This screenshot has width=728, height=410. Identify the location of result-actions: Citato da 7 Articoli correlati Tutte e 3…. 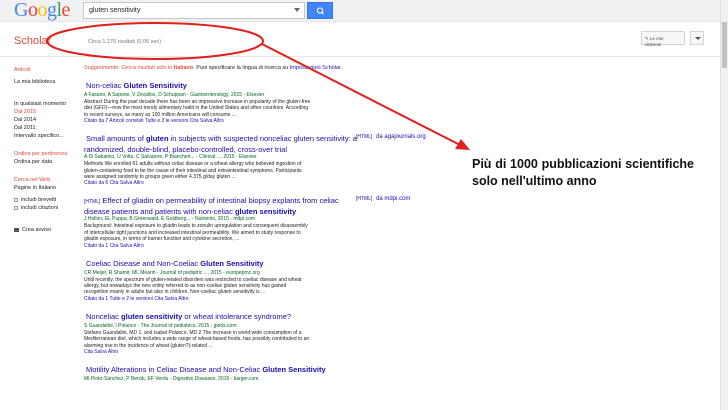
(259, 121).